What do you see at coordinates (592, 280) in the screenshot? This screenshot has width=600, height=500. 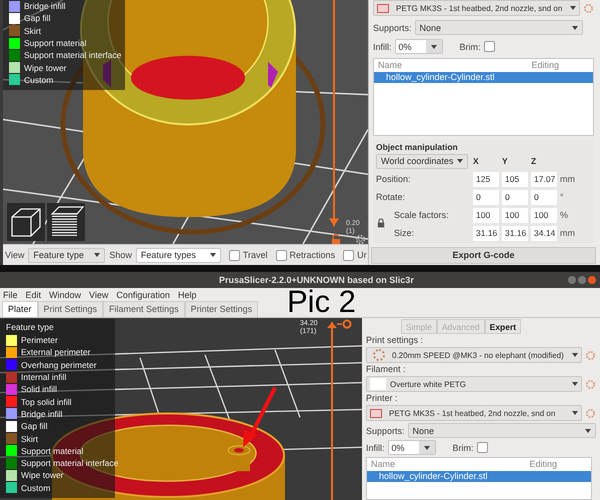 I see `close-button` at bounding box center [592, 280].